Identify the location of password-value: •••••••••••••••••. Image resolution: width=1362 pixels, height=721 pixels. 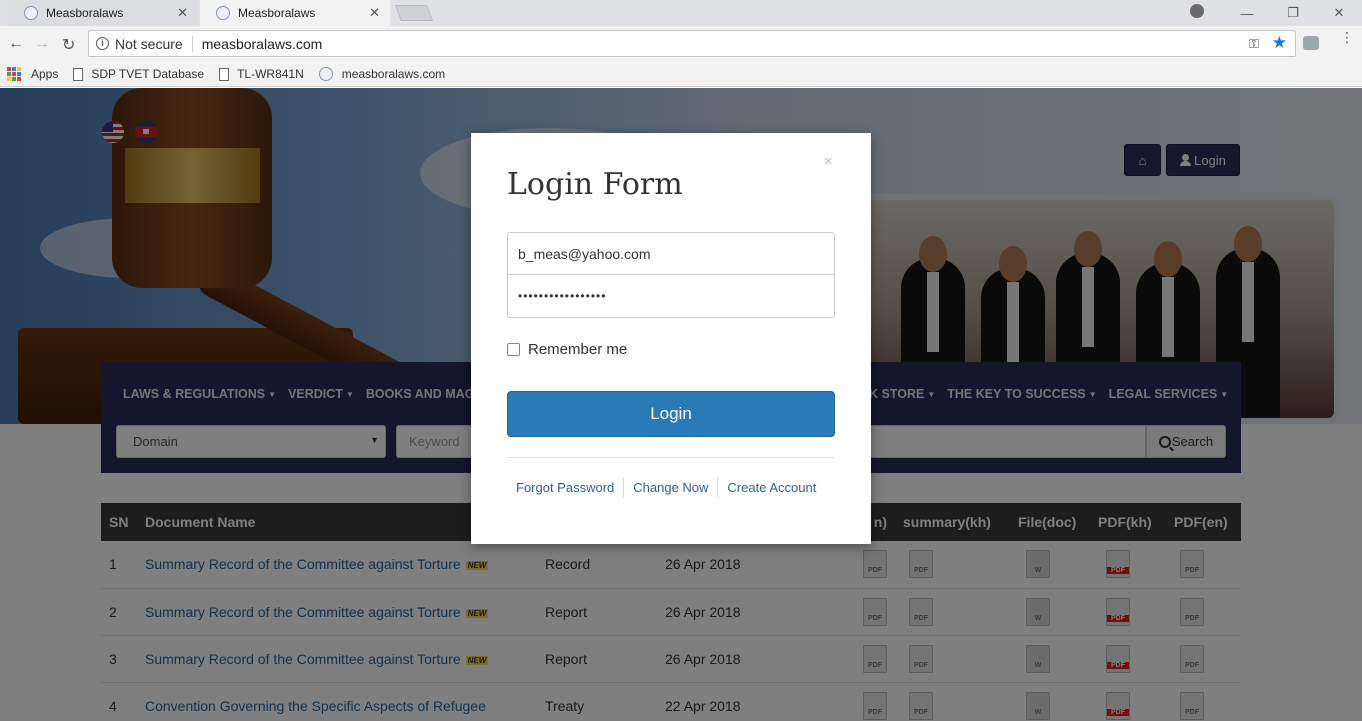
(562, 296).